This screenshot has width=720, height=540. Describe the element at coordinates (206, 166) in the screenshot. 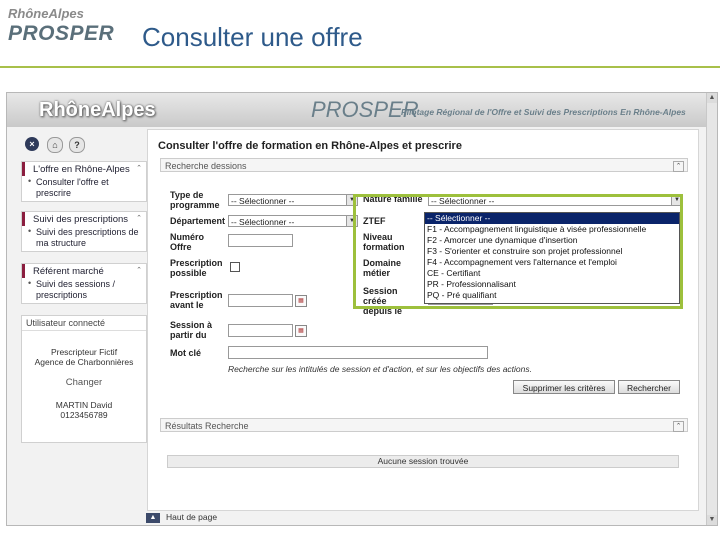

I see `search-section-label: Recherche dessions` at that location.